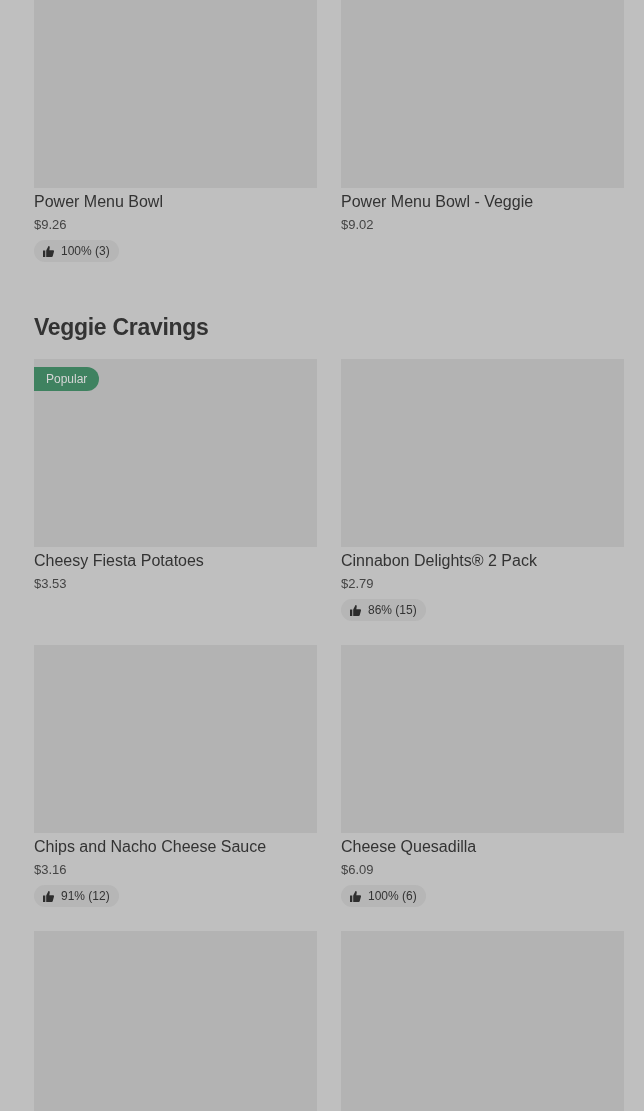 This screenshot has width=644, height=1111. What do you see at coordinates (409, 847) in the screenshot?
I see `item-name: Cheese Quesadilla` at bounding box center [409, 847].